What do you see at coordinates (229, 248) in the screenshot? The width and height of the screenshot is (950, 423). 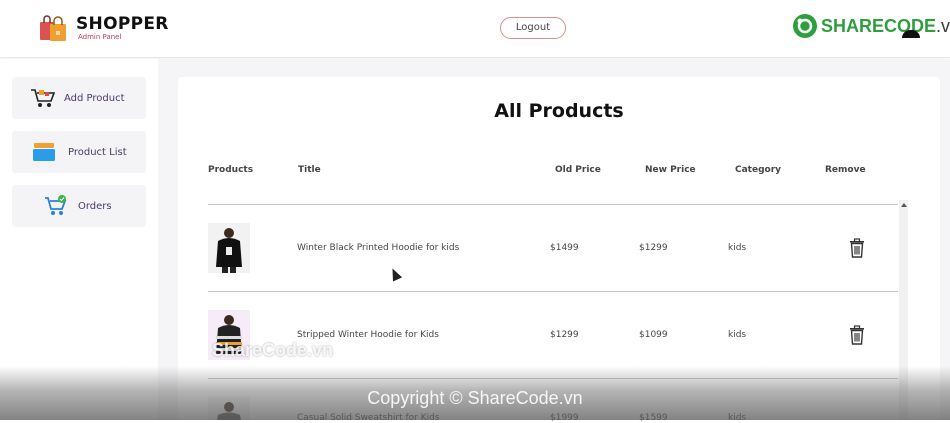 I see `product-thumbnail` at bounding box center [229, 248].